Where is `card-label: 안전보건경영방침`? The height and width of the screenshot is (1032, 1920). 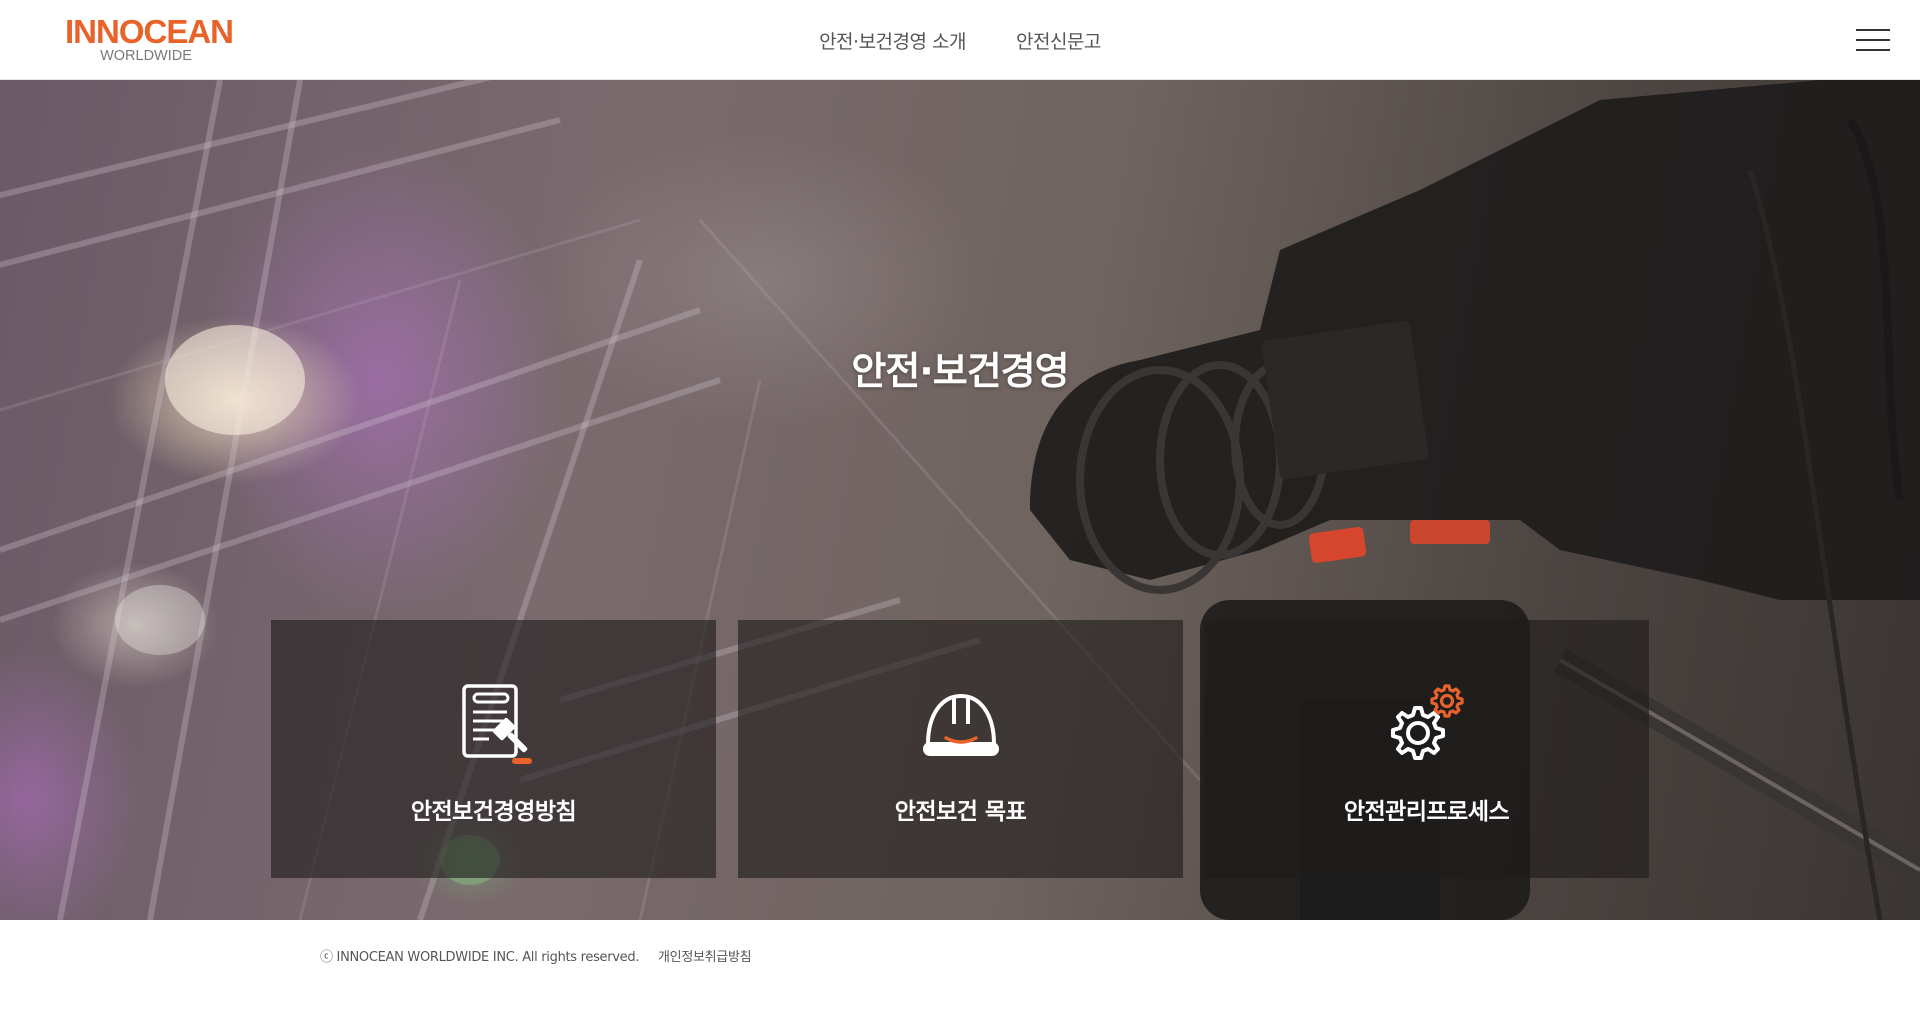
card-label: 안전보건경영방침 is located at coordinates (493, 812).